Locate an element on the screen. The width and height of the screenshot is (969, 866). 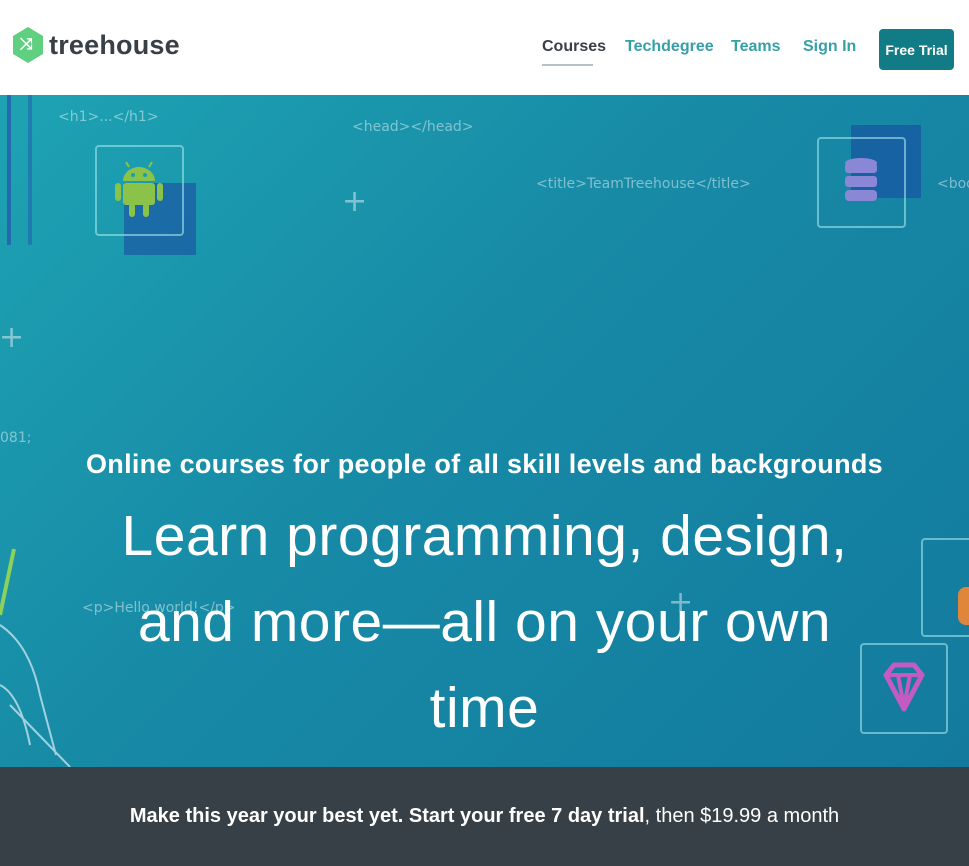
code-snippet-body: <body is located at coordinates (953, 184).